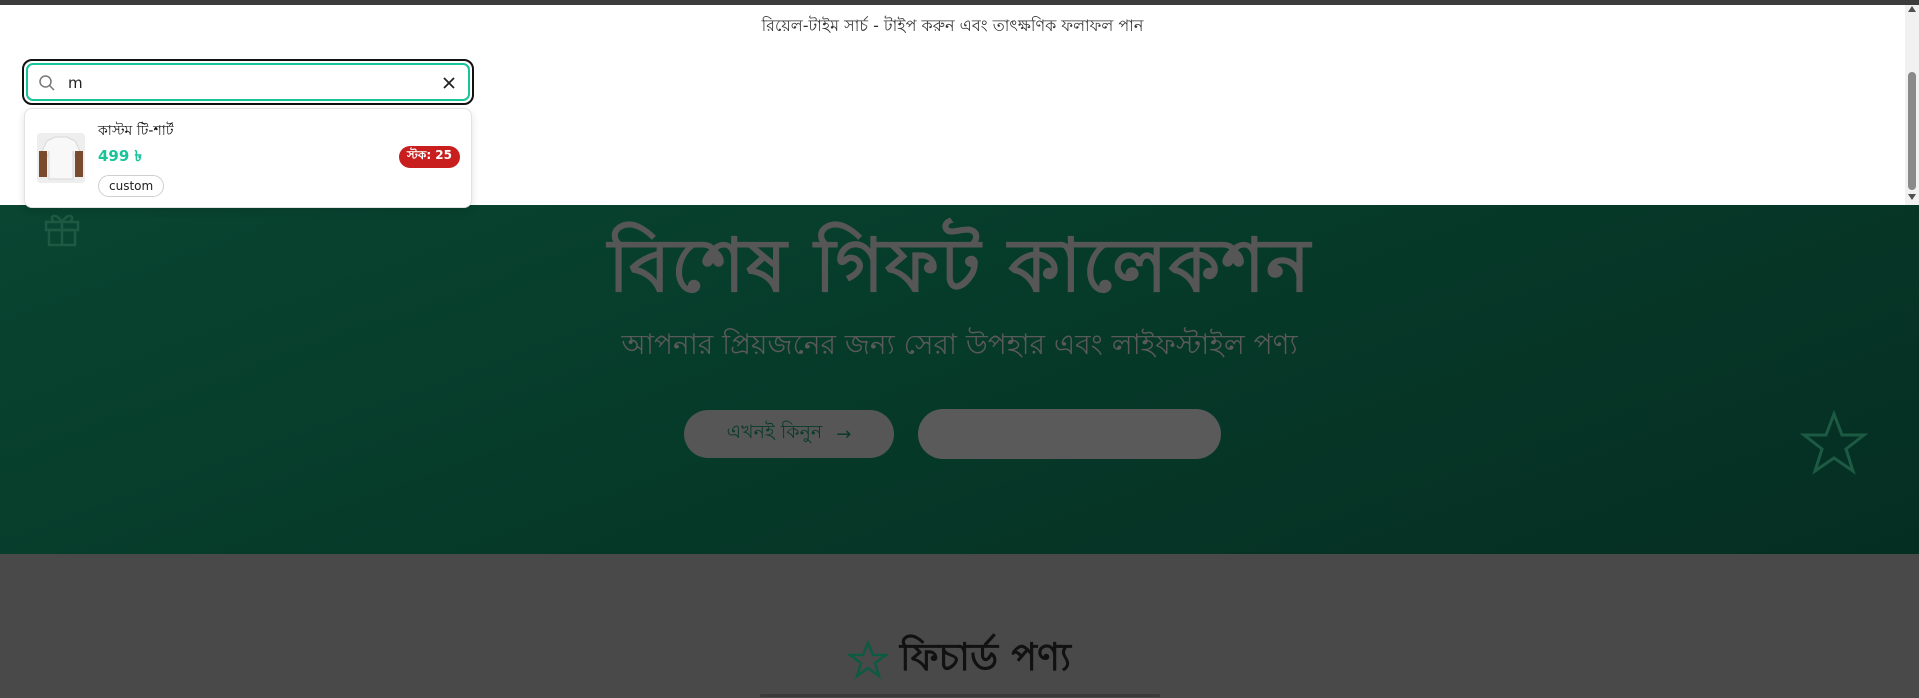 This screenshot has height=698, width=1919. Describe the element at coordinates (47, 83) in the screenshot. I see `search-icon` at that location.